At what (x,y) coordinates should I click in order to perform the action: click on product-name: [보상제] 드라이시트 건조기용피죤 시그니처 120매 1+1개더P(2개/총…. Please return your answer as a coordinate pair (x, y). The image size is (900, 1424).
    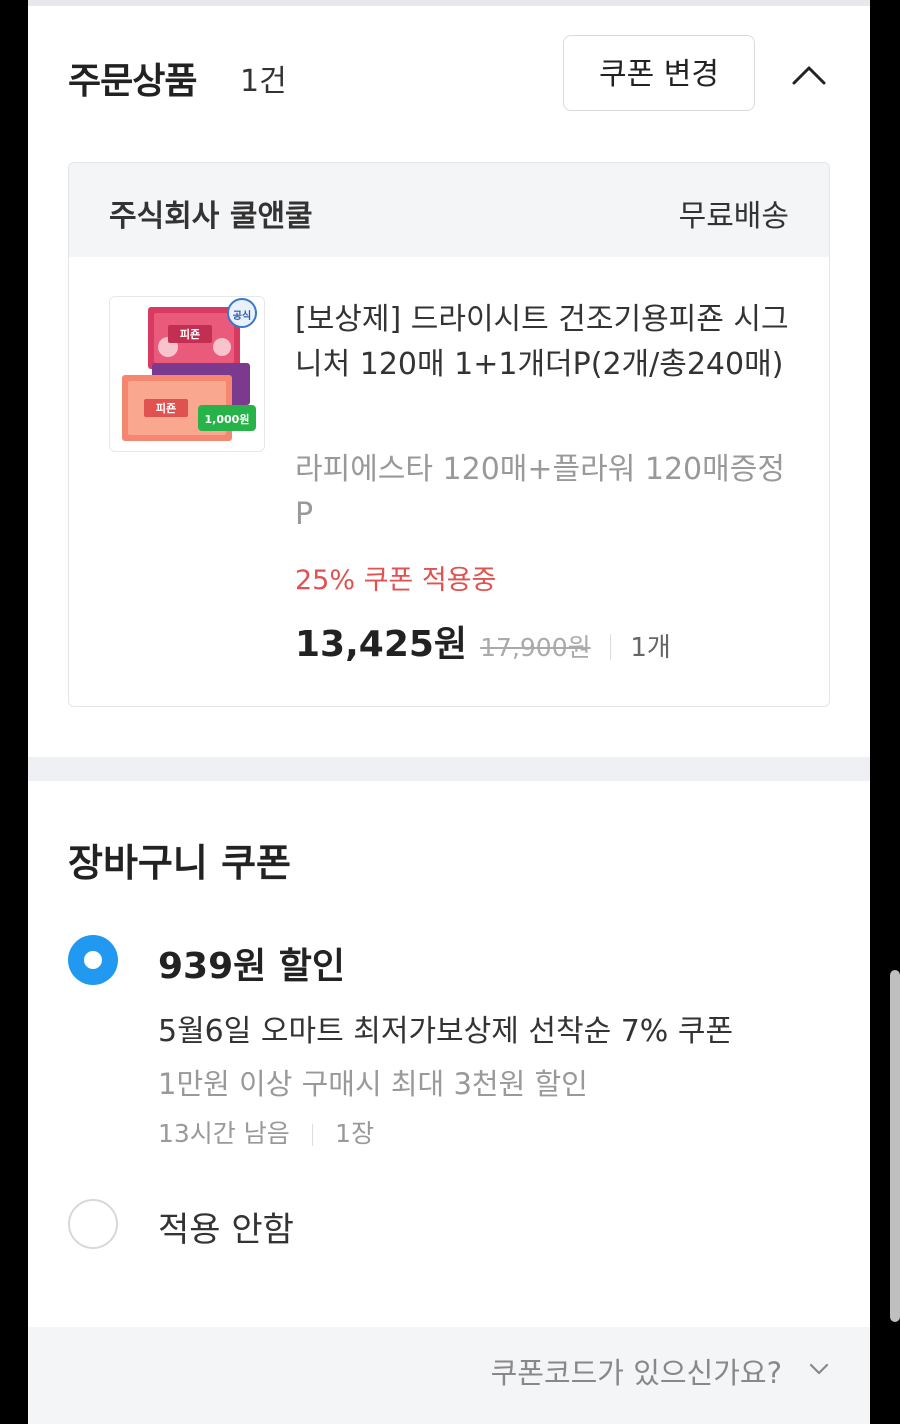
    Looking at the image, I should click on (545, 342).